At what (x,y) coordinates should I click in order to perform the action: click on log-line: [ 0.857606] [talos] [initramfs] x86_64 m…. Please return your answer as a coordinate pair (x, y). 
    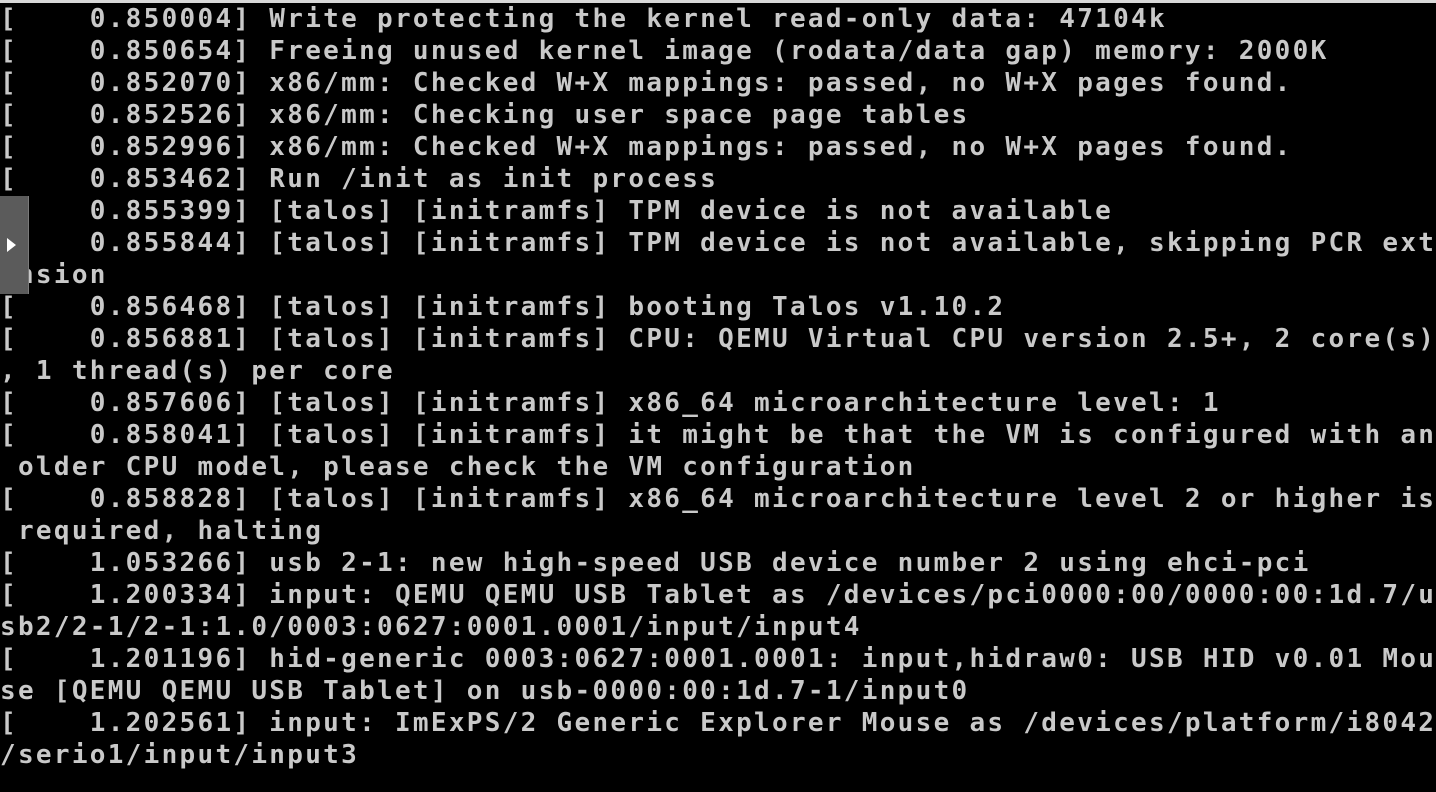
    Looking at the image, I should click on (610, 403).